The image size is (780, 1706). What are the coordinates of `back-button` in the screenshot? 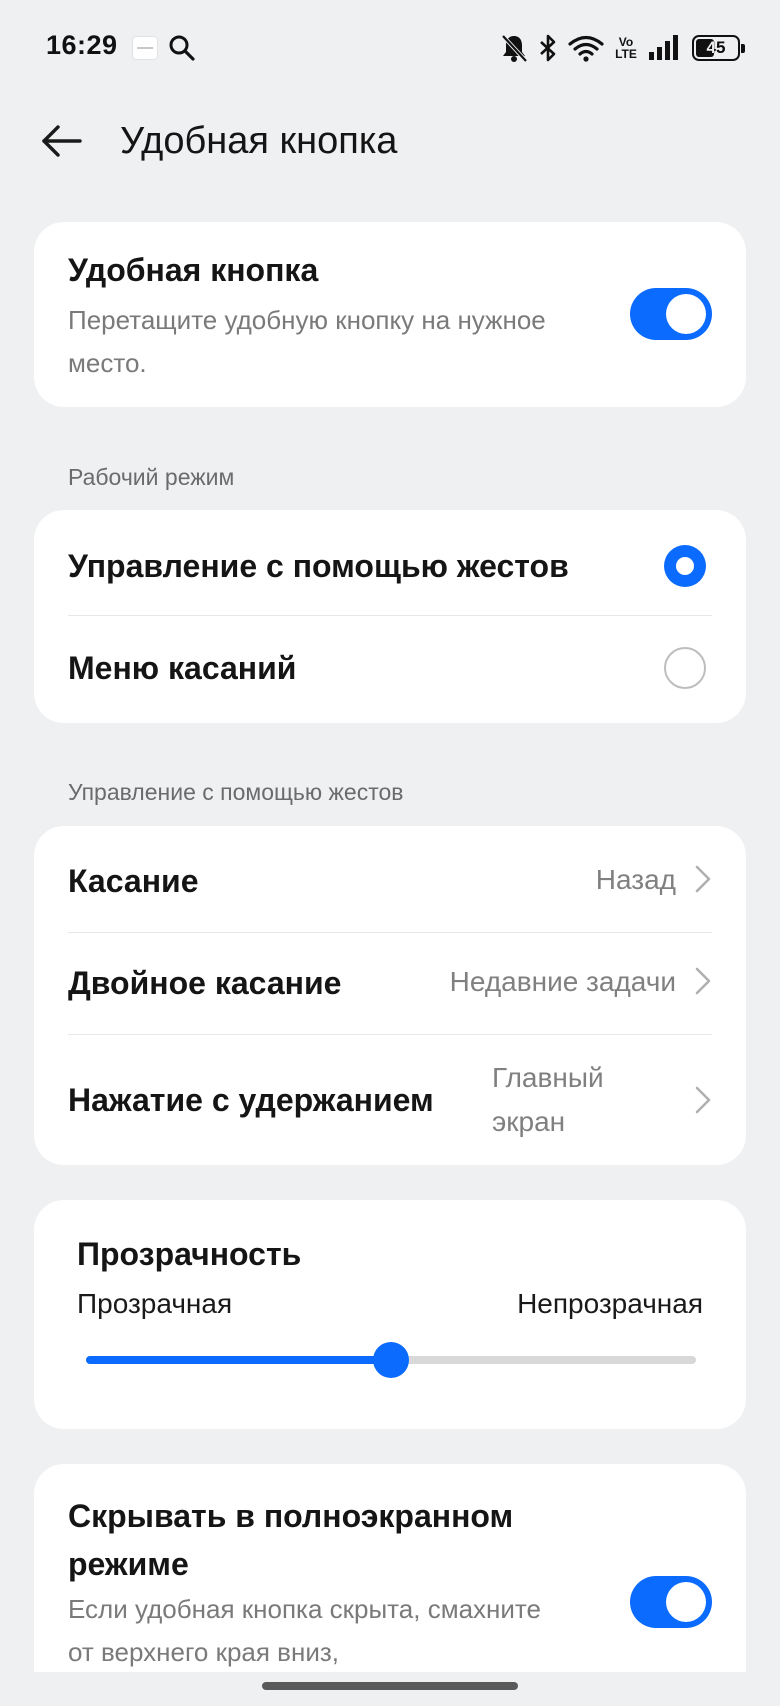 It's located at (61, 141).